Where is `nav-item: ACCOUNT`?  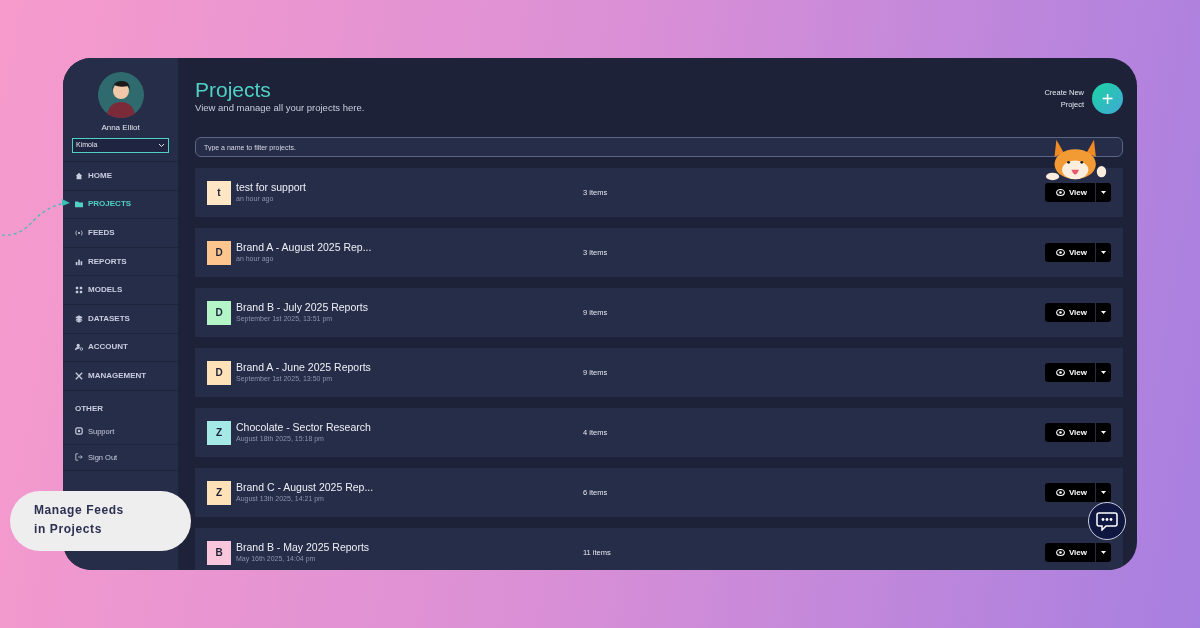
nav-item: ACCOUNT is located at coordinates (120, 347).